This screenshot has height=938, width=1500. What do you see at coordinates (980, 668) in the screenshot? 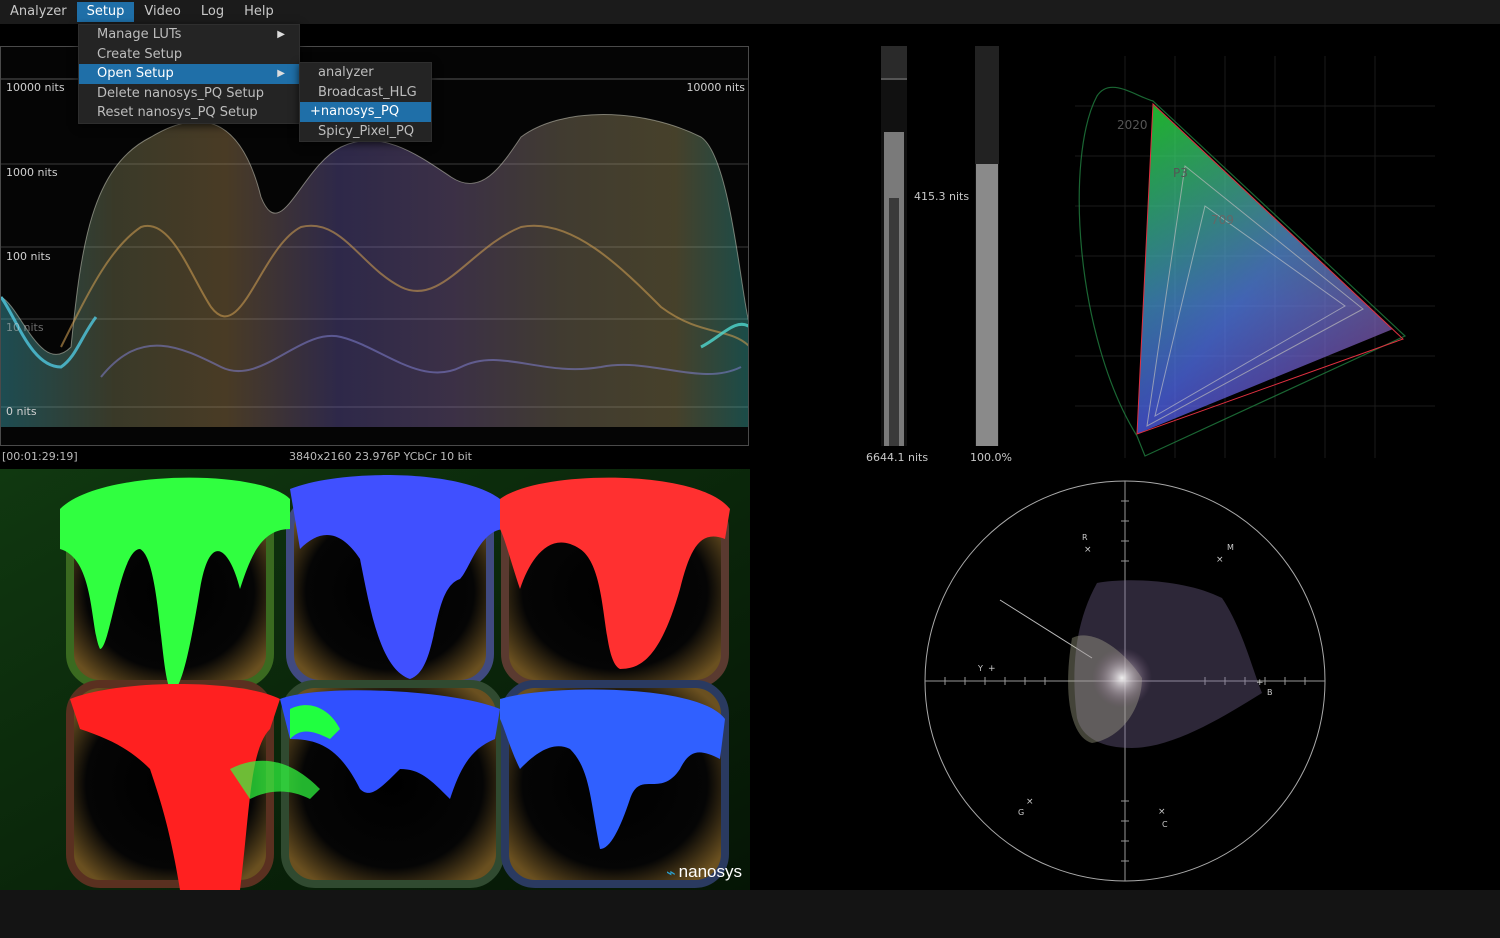
I see `vectorscope-target-y: Y` at bounding box center [980, 668].